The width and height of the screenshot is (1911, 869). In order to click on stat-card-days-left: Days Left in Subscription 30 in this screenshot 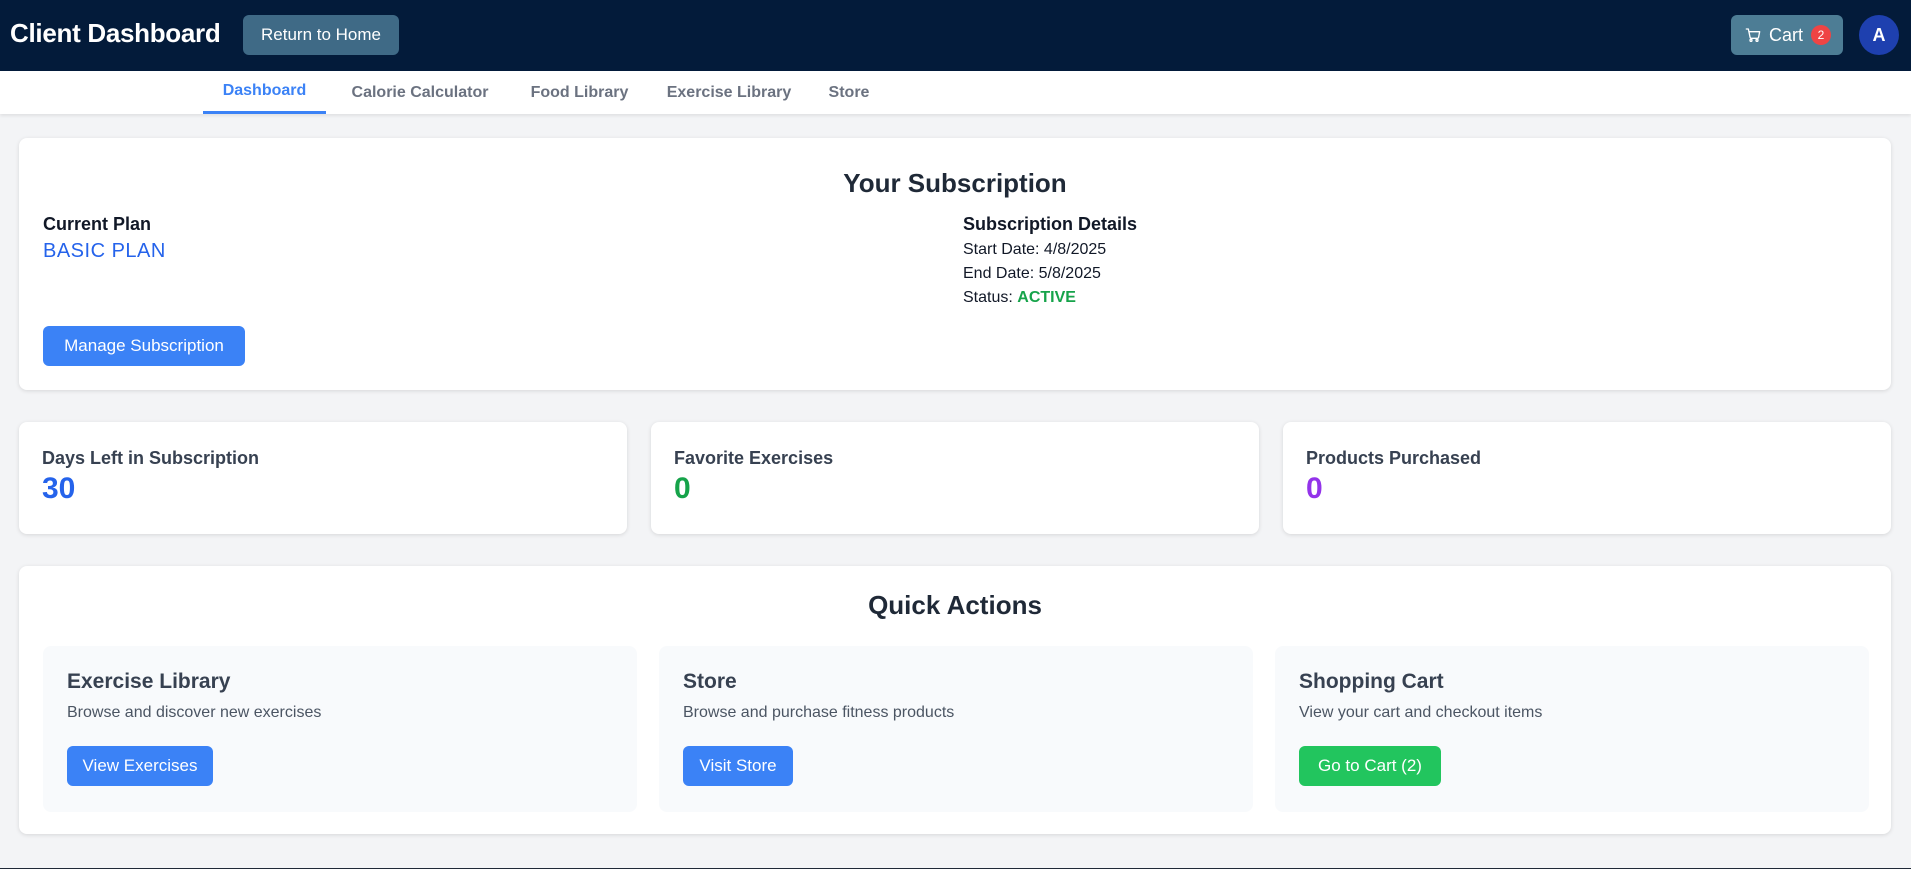, I will do `click(323, 478)`.